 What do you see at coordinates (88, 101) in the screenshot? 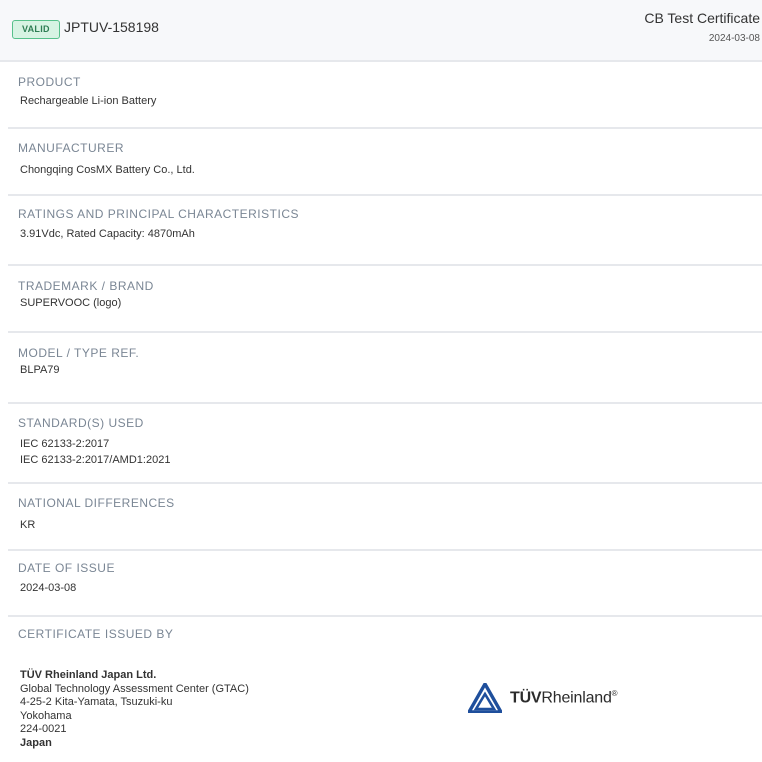
I see `product-value: Rechargeable Li-ion Battery` at bounding box center [88, 101].